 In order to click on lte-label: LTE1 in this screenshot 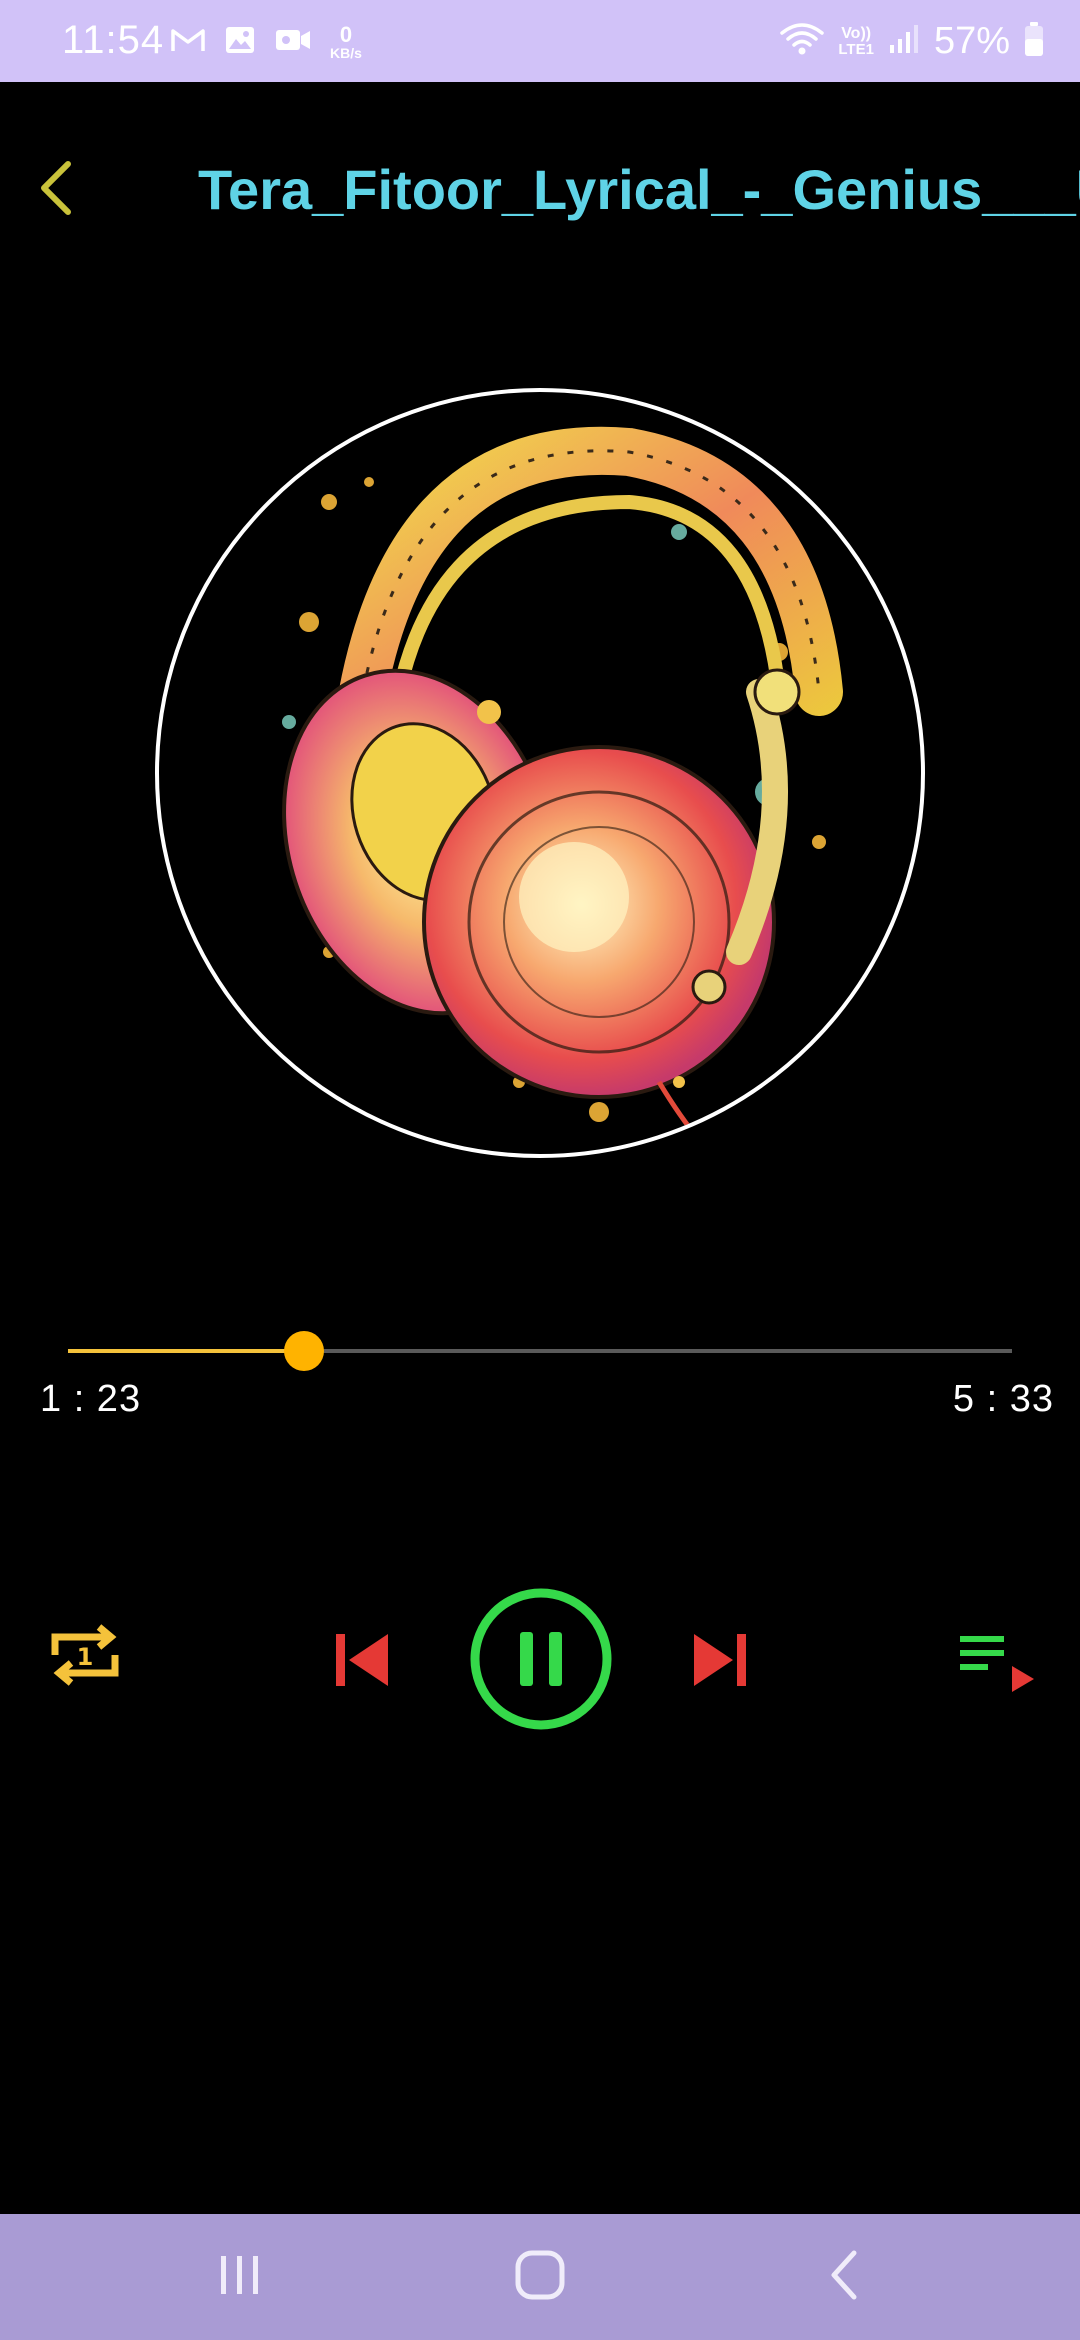, I will do `click(856, 49)`.